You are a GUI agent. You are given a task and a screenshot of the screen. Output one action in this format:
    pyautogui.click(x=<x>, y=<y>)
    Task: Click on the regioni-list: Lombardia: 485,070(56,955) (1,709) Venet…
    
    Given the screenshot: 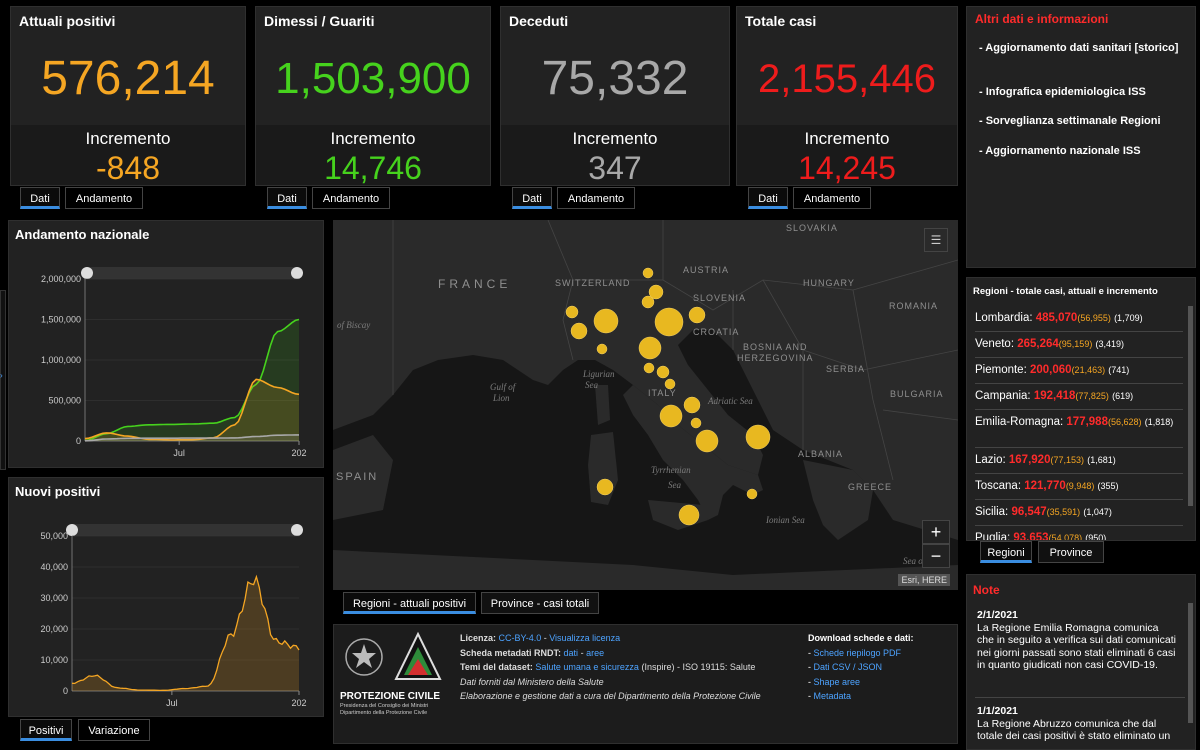 What is the action you would take?
    pyautogui.click(x=1081, y=422)
    